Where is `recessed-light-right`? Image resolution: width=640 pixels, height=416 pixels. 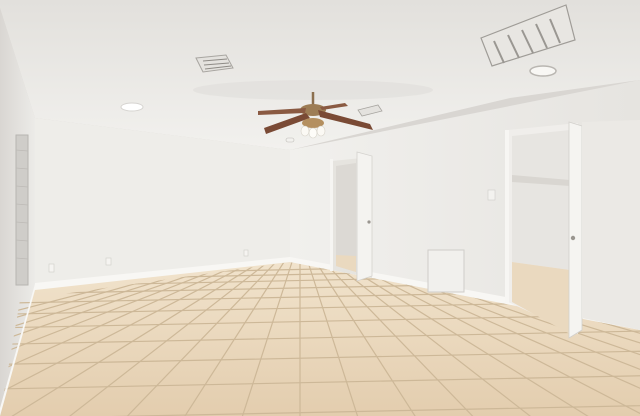 recessed-light-right is located at coordinates (543, 71).